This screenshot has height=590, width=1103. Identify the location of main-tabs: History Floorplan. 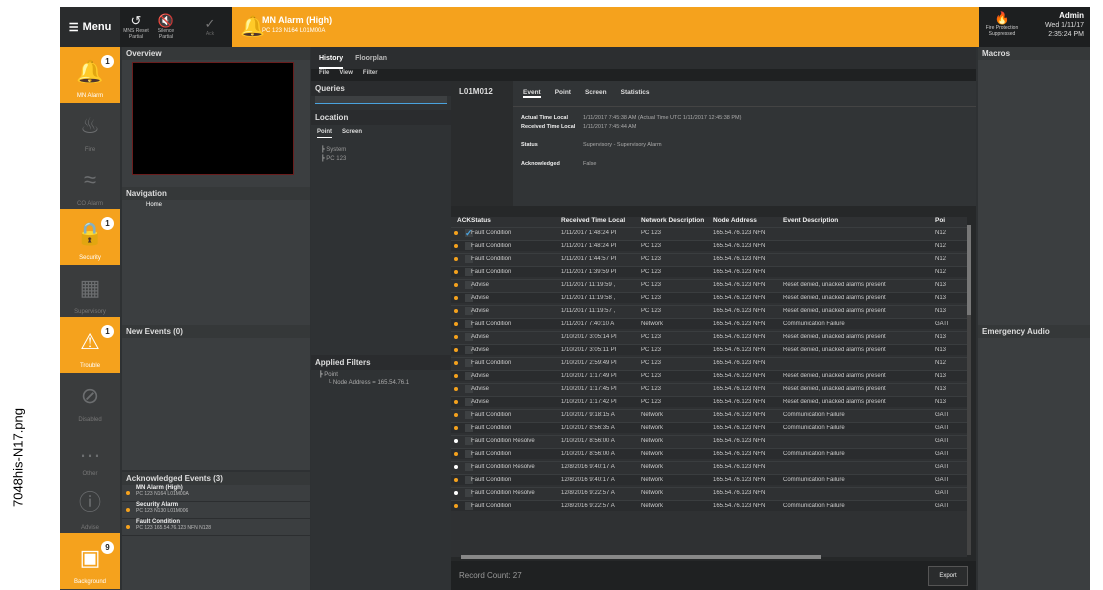
(643, 58).